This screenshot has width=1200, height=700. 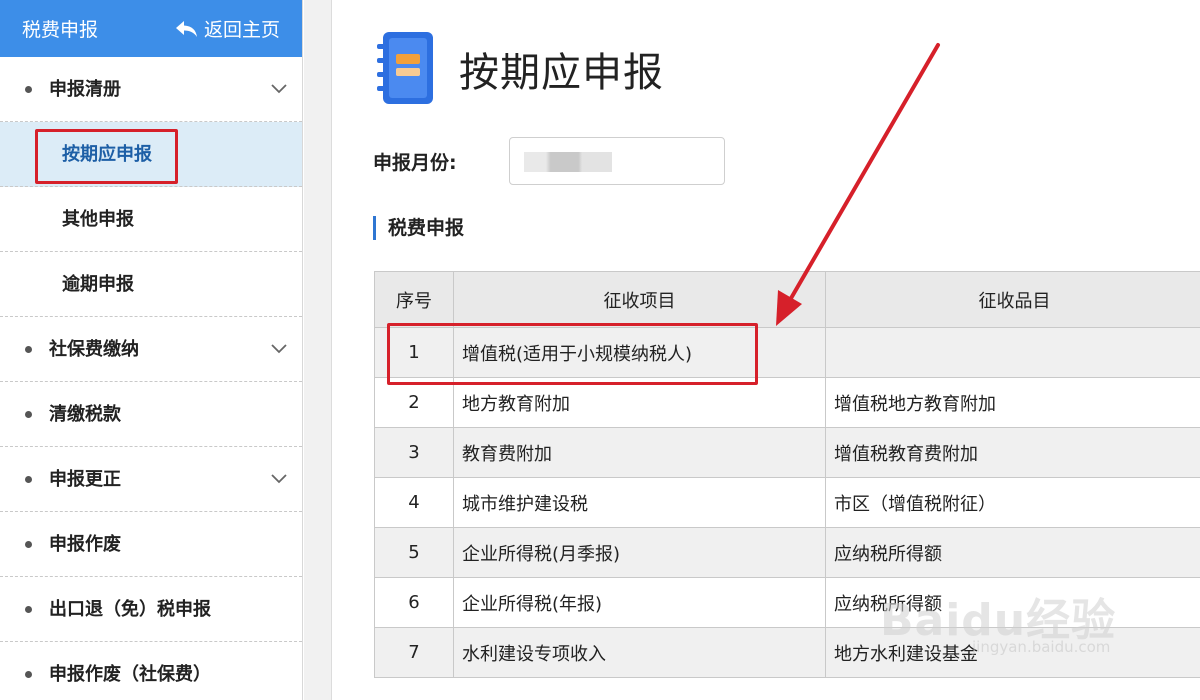 What do you see at coordinates (318, 350) in the screenshot?
I see `panel-gutter` at bounding box center [318, 350].